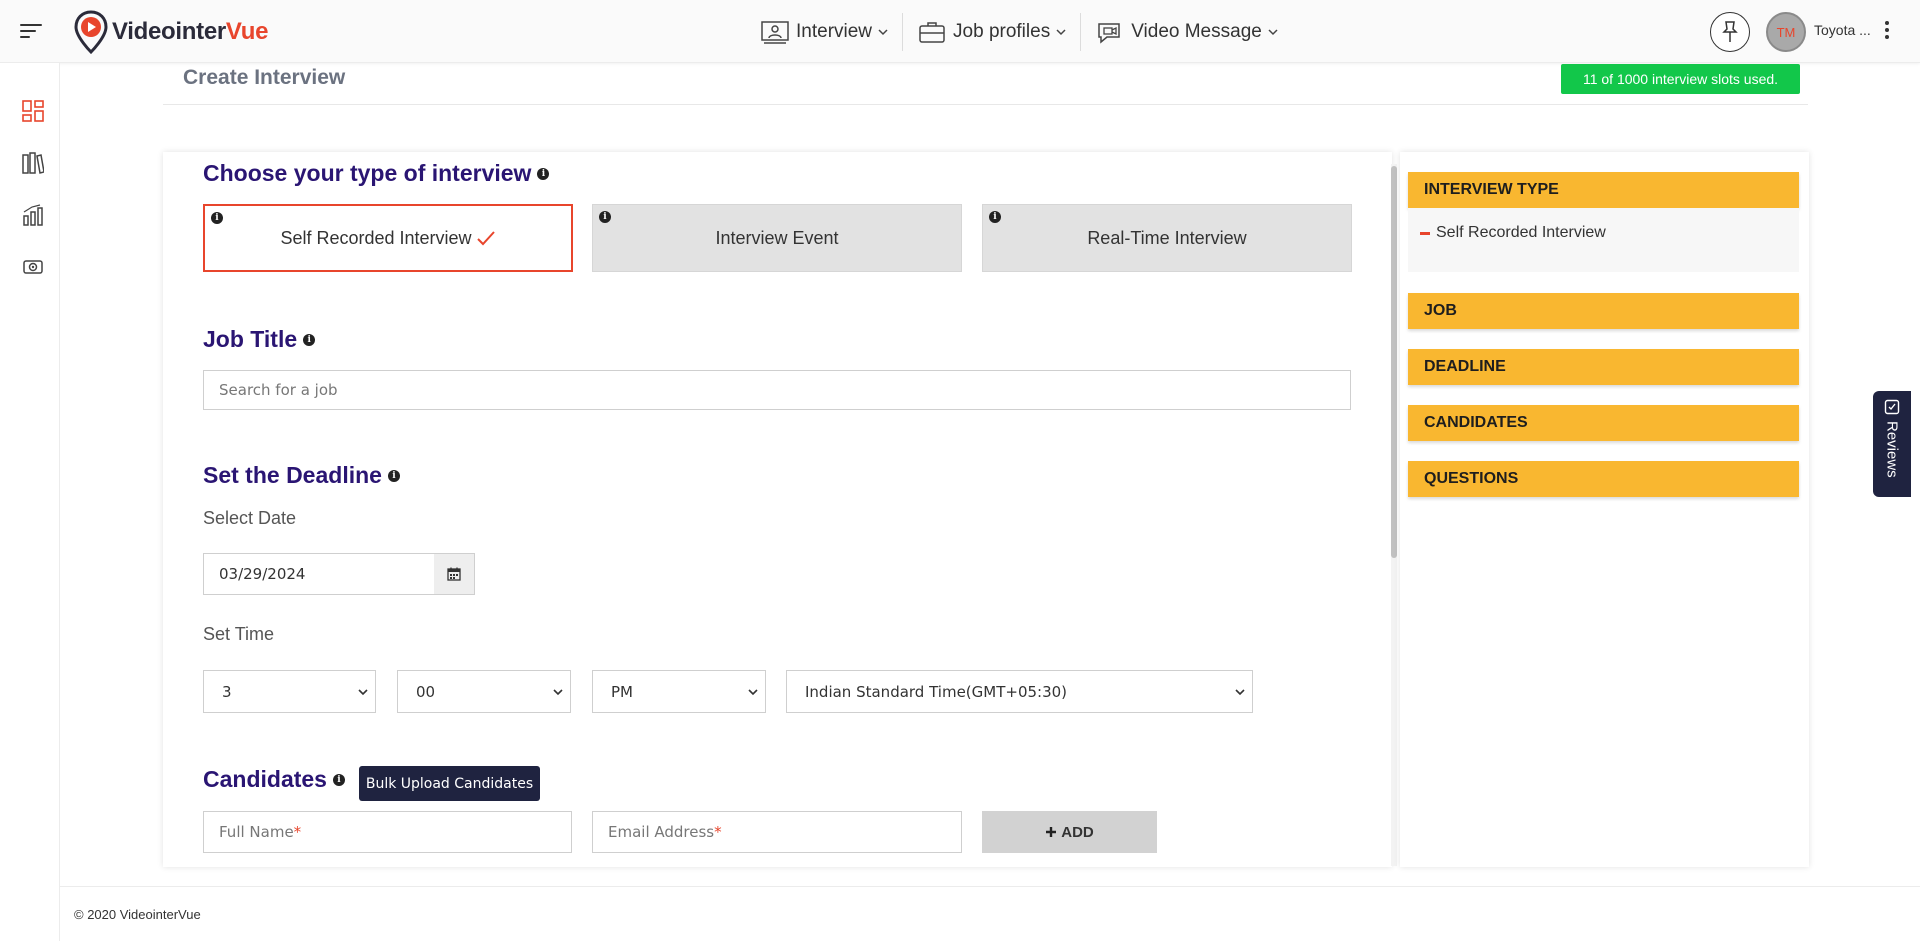  Describe the element at coordinates (985, 104) in the screenshot. I see `title-divider` at that location.